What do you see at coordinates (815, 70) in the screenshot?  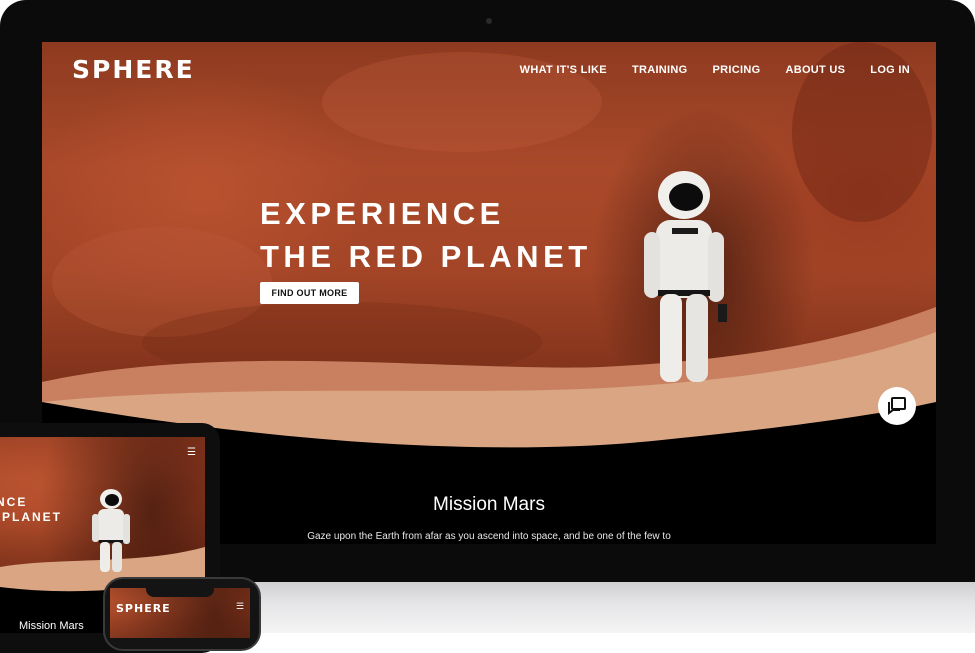 I see `nav-item-about-us: ABOUT US` at bounding box center [815, 70].